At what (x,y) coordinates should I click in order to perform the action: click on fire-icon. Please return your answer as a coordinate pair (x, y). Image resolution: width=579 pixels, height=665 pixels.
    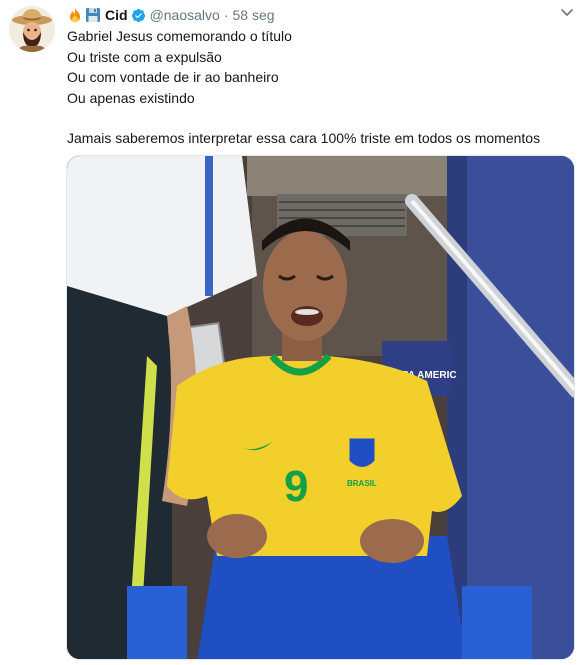
    Looking at the image, I should click on (75, 15).